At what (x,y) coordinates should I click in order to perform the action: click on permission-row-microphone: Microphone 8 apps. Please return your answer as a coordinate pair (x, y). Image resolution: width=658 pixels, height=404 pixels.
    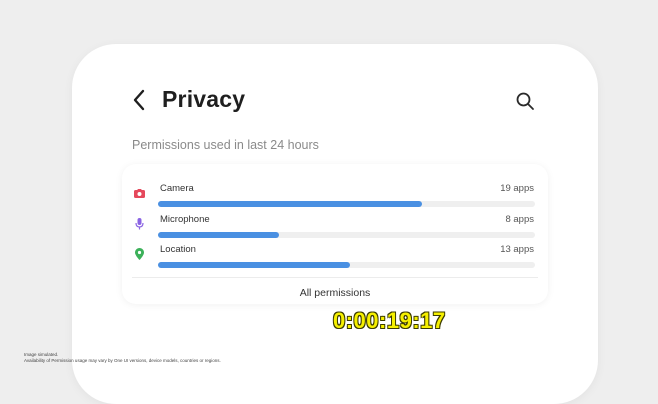
    Looking at the image, I should click on (335, 221).